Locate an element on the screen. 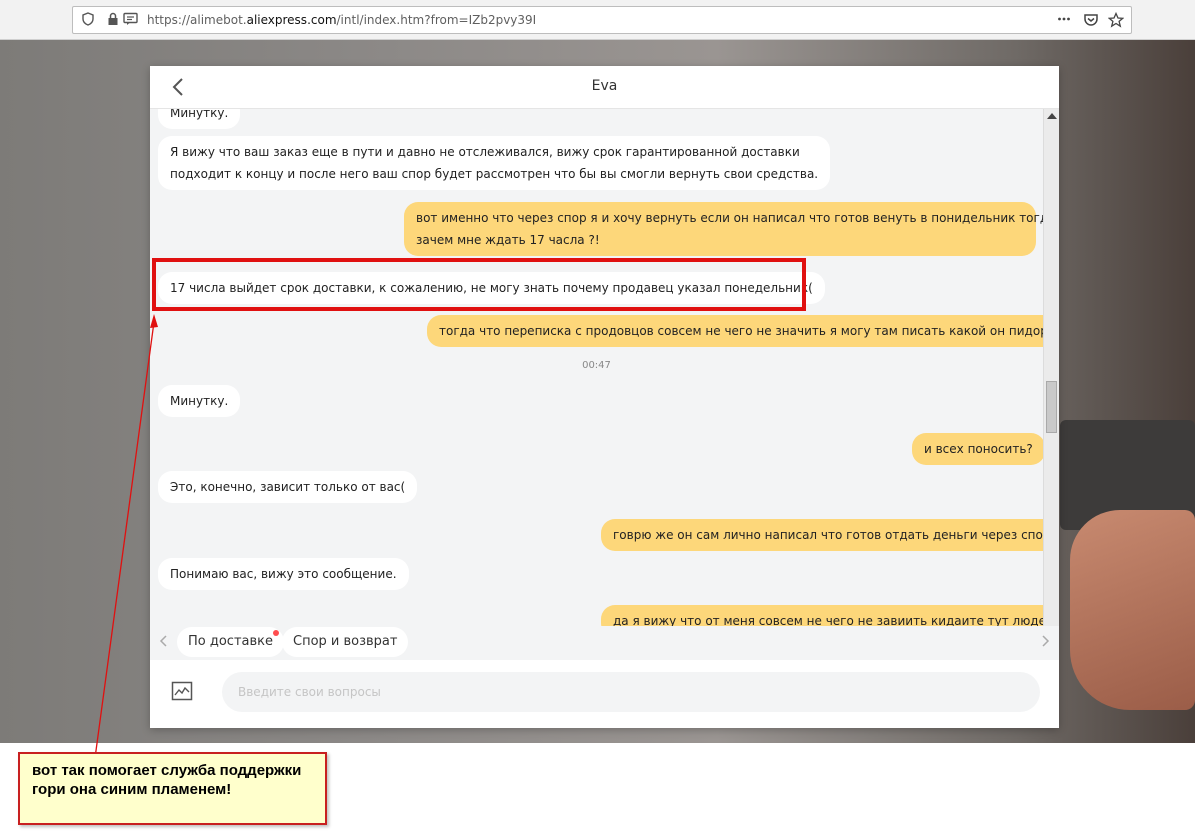 The height and width of the screenshot is (833, 1195). notification-dot is located at coordinates (276, 633).